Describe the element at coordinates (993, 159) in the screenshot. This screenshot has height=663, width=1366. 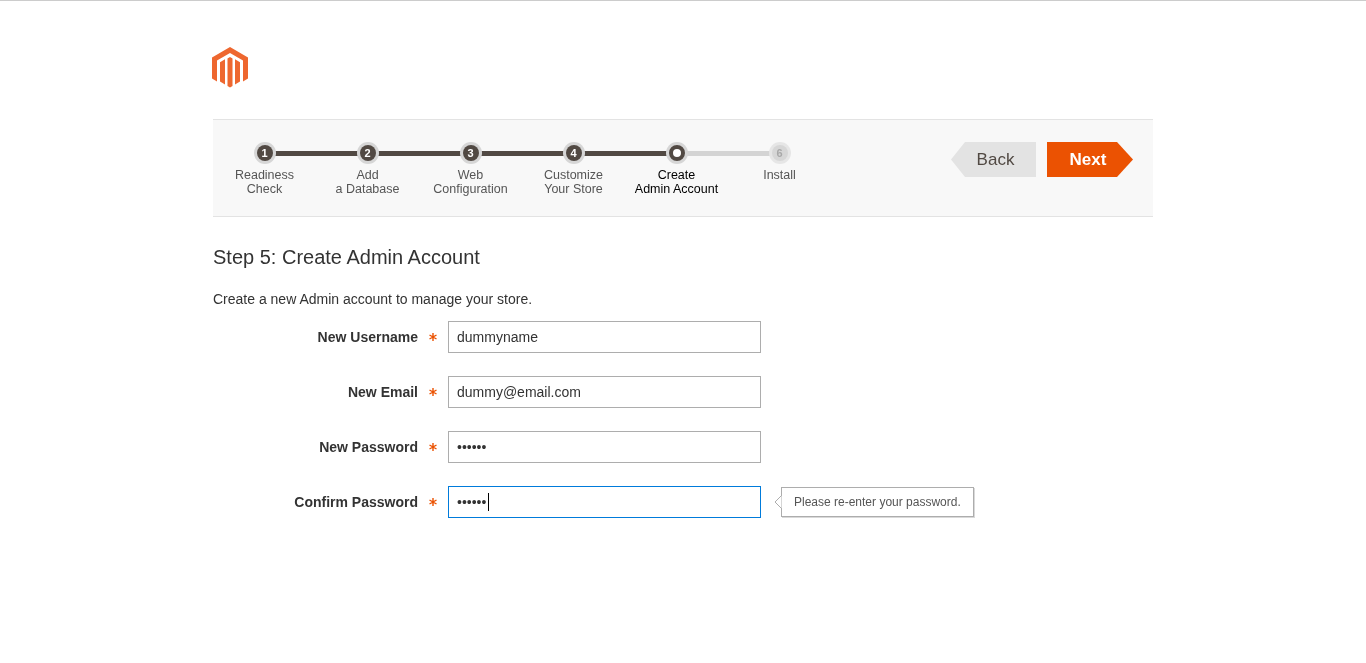
I see `back-button: Back` at that location.